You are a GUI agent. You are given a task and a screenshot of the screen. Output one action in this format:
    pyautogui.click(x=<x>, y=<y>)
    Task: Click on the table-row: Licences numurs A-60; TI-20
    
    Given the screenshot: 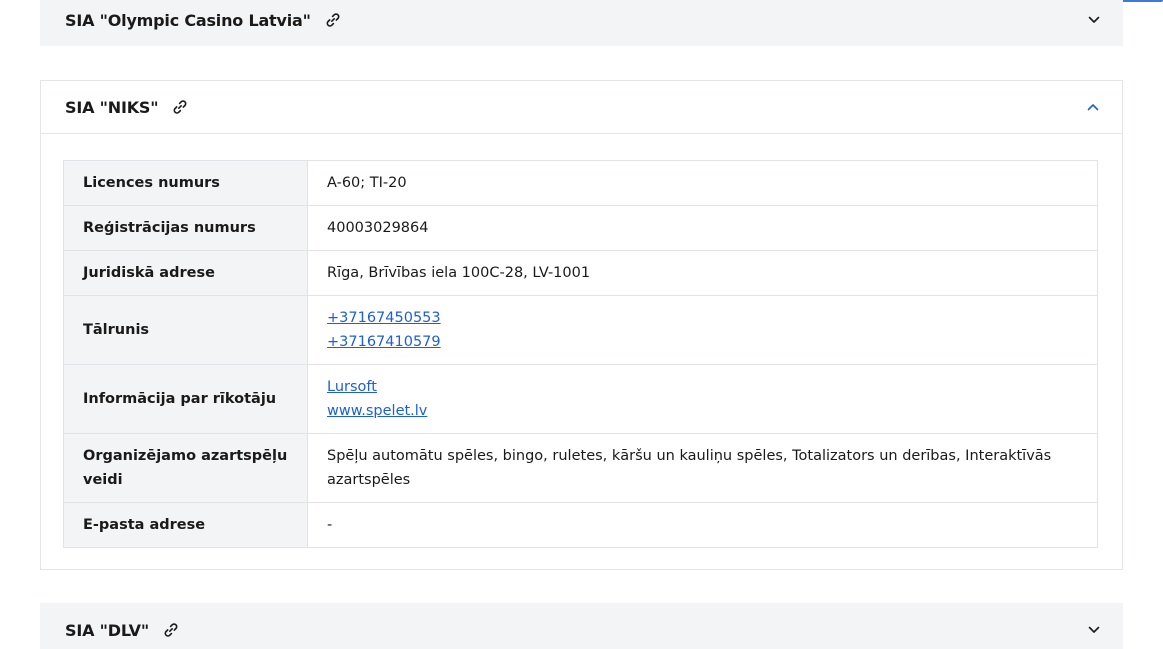 What is the action you would take?
    pyautogui.click(x=580, y=183)
    